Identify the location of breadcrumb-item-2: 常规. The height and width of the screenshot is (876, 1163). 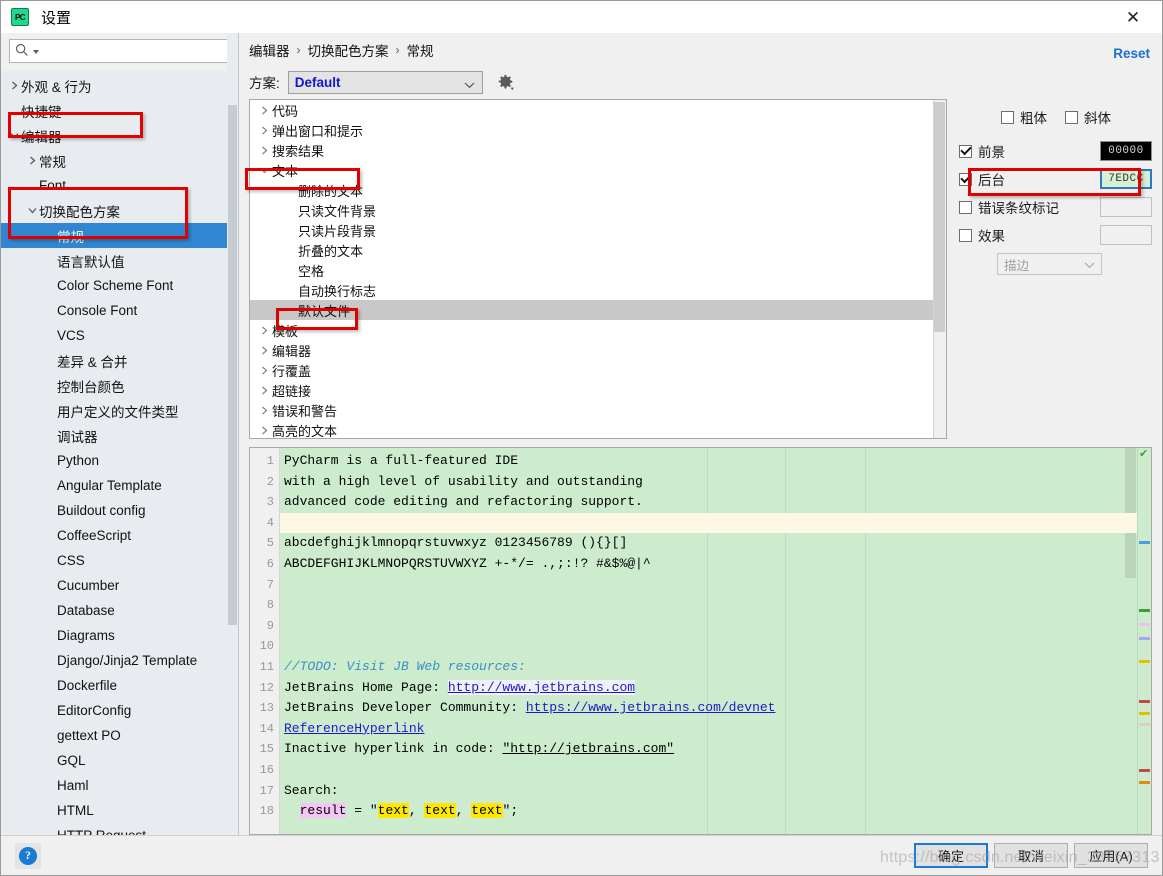
(420, 50).